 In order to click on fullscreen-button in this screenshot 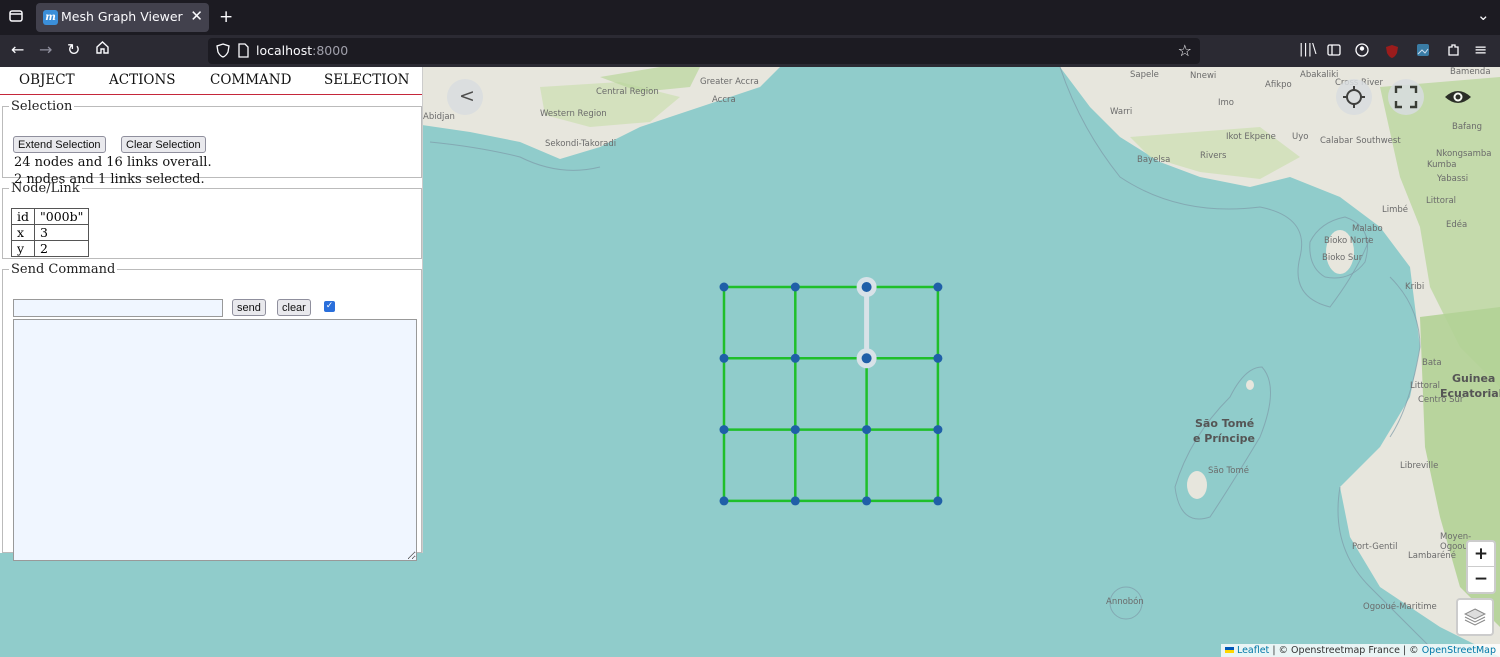, I will do `click(1406, 97)`.